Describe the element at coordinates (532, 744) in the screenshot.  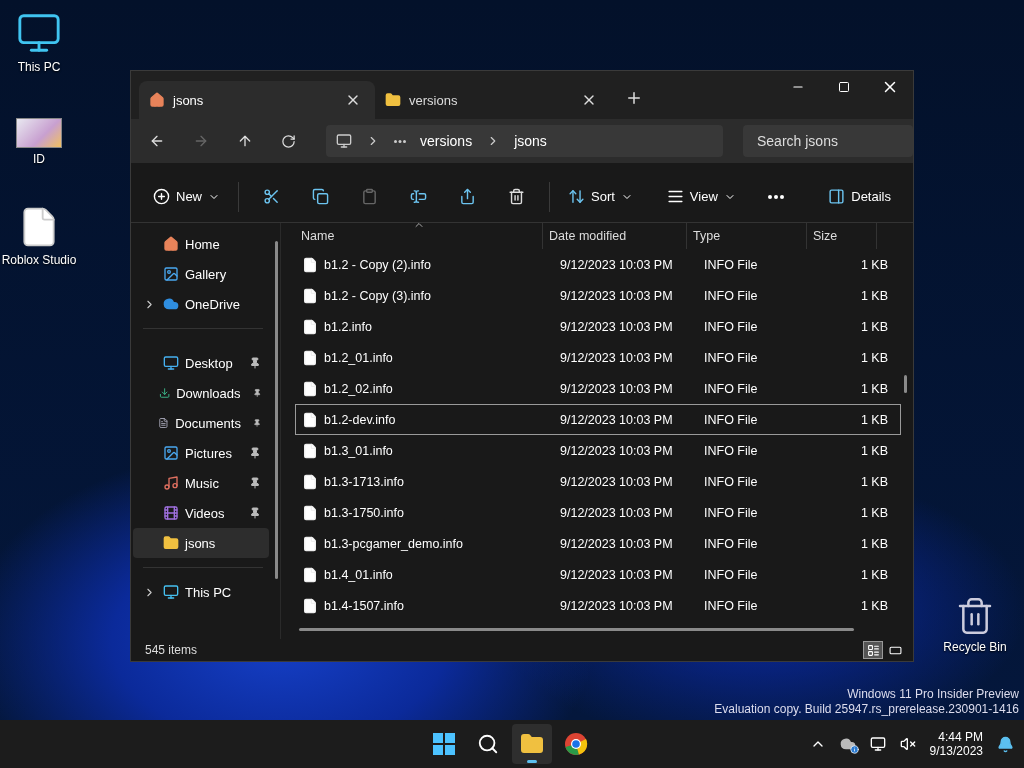
I see `taskbar-button` at that location.